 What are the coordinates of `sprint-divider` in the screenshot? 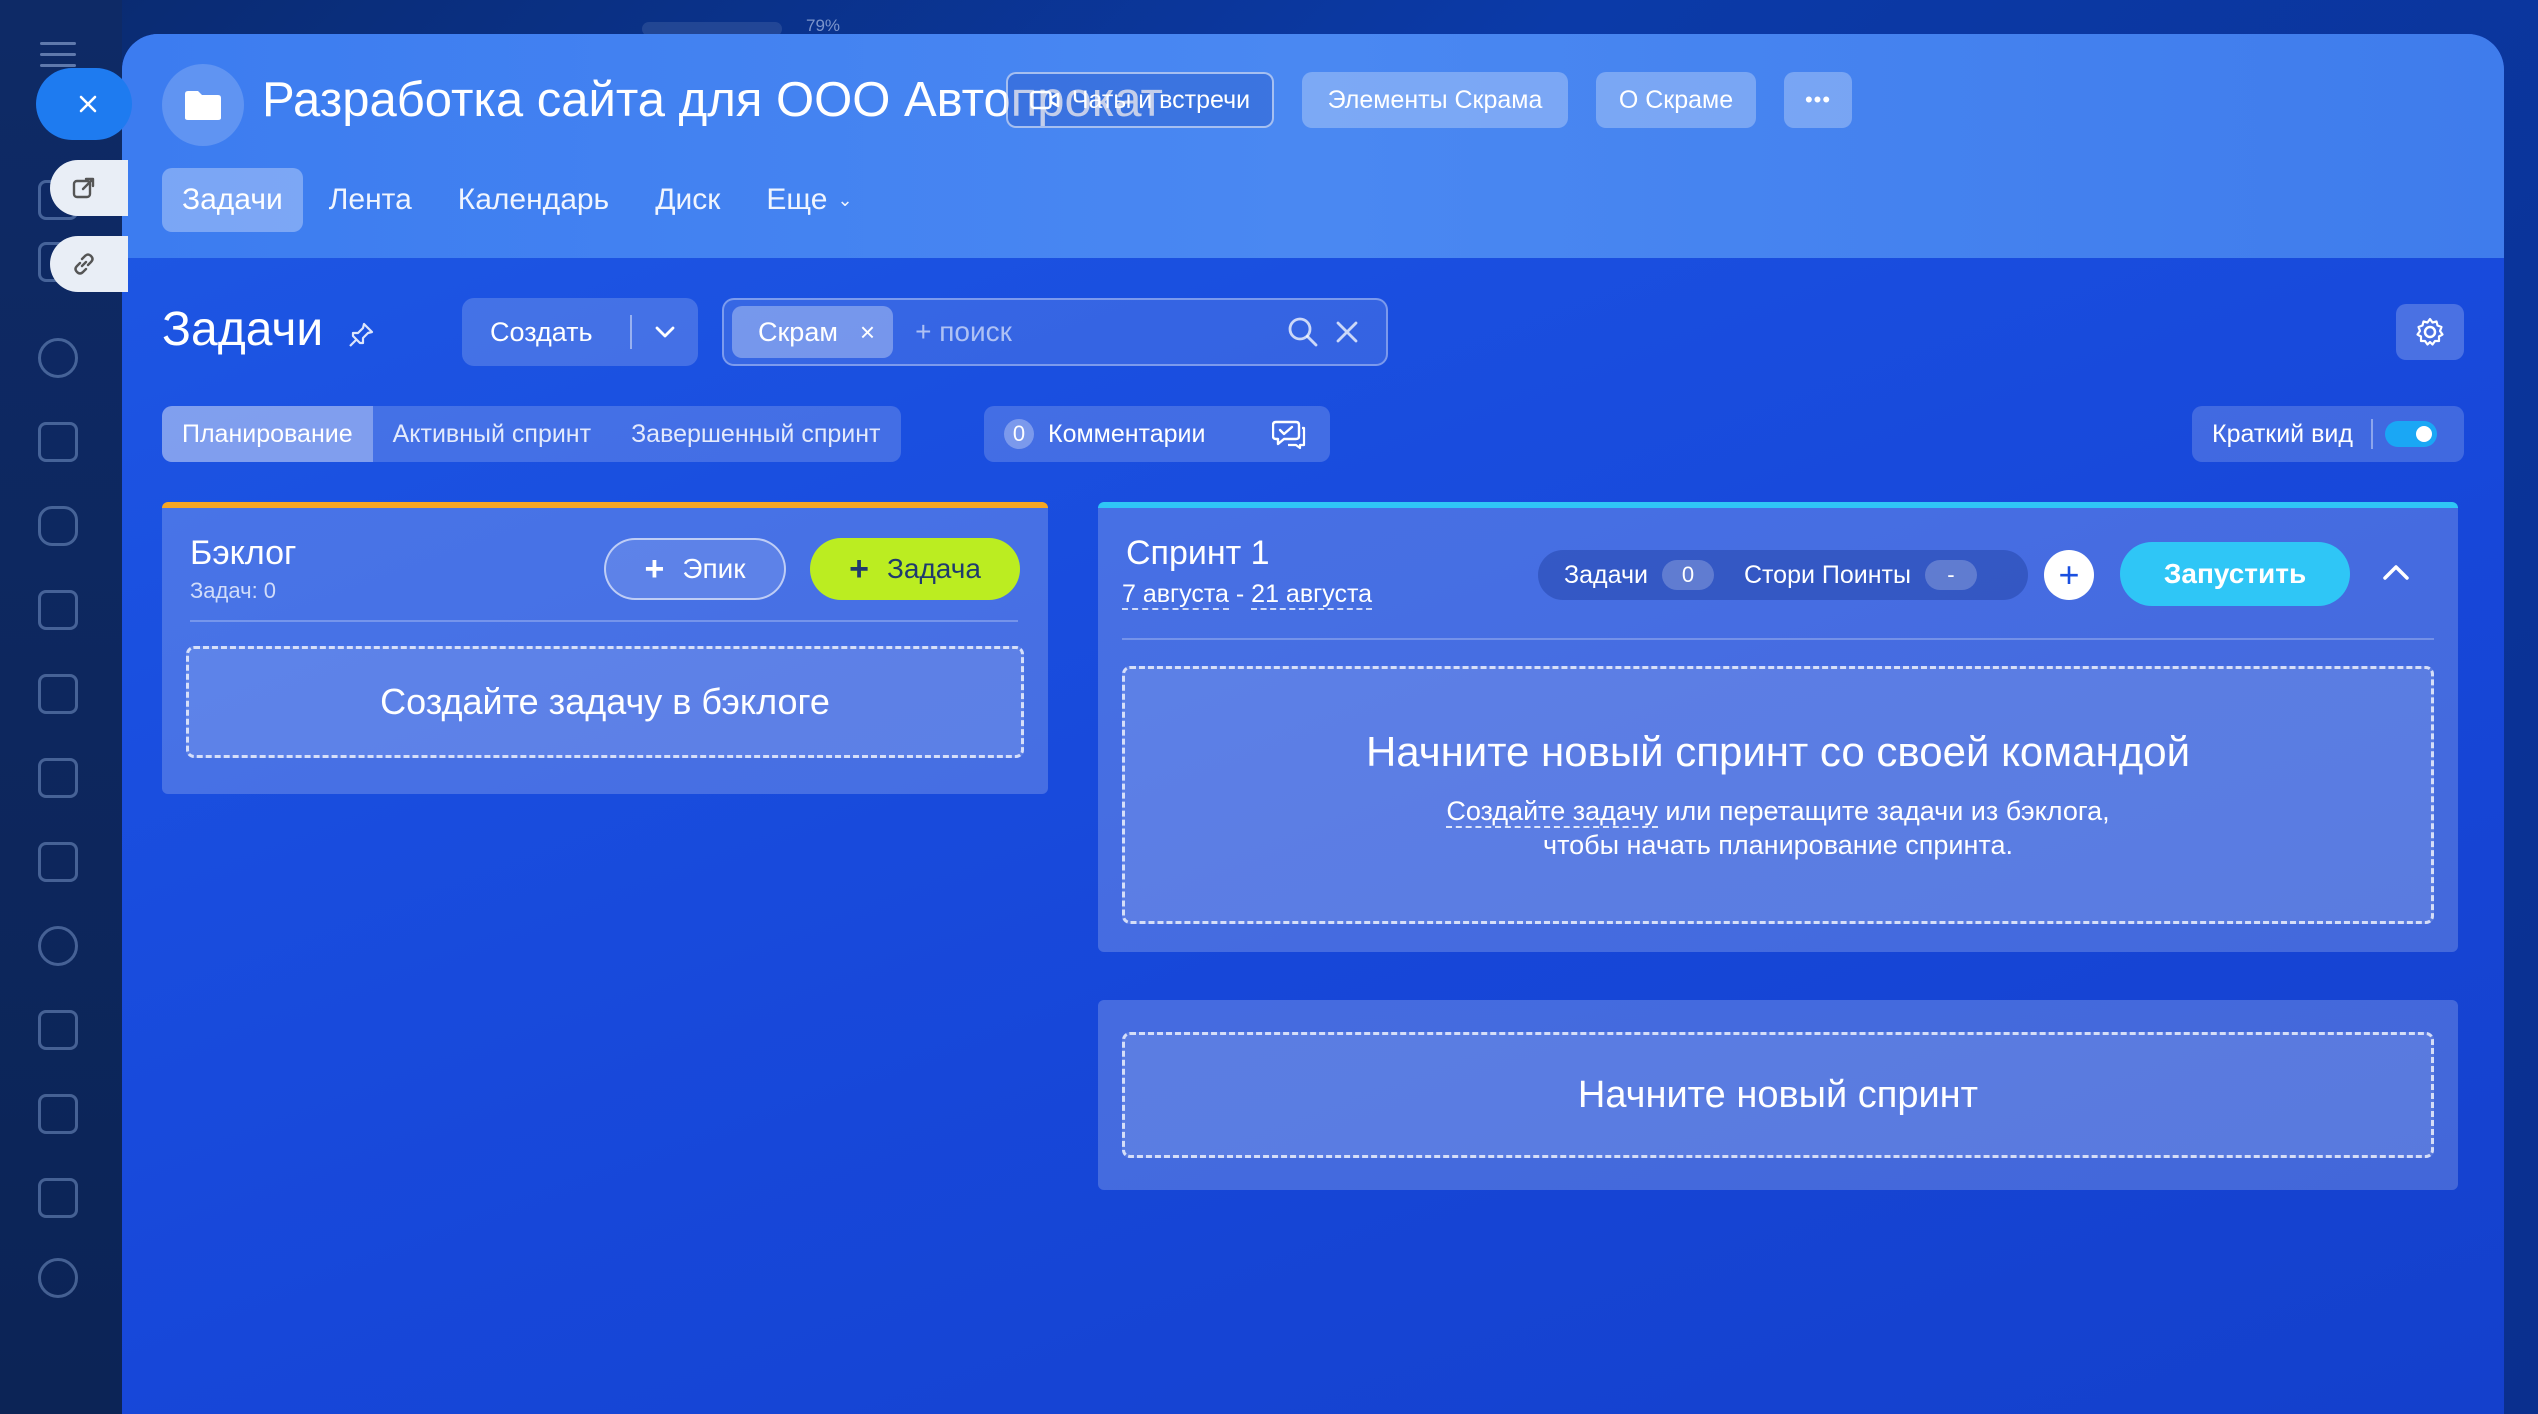 It's located at (1778, 639).